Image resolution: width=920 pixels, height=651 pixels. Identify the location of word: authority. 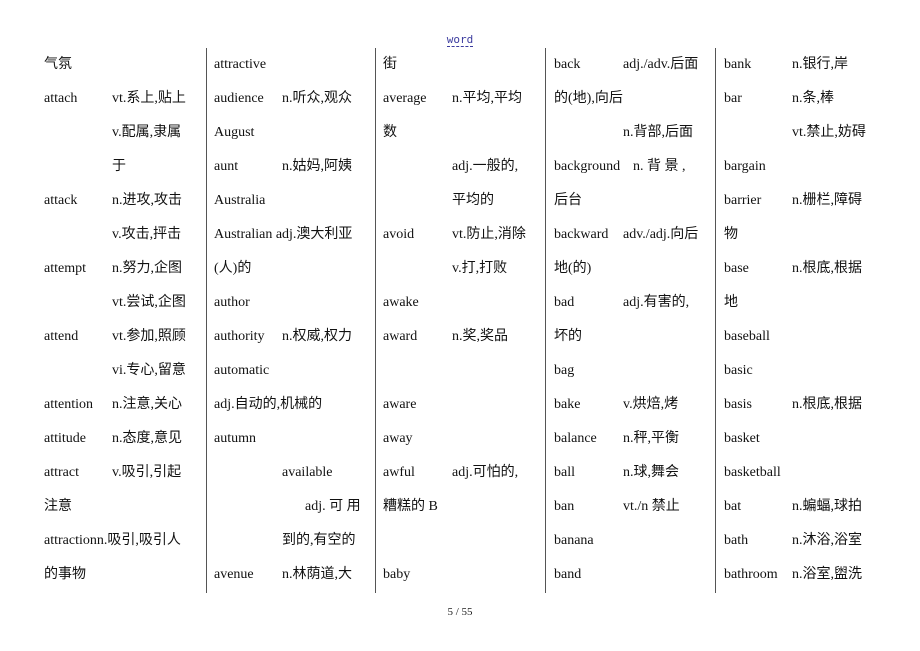
(239, 336).